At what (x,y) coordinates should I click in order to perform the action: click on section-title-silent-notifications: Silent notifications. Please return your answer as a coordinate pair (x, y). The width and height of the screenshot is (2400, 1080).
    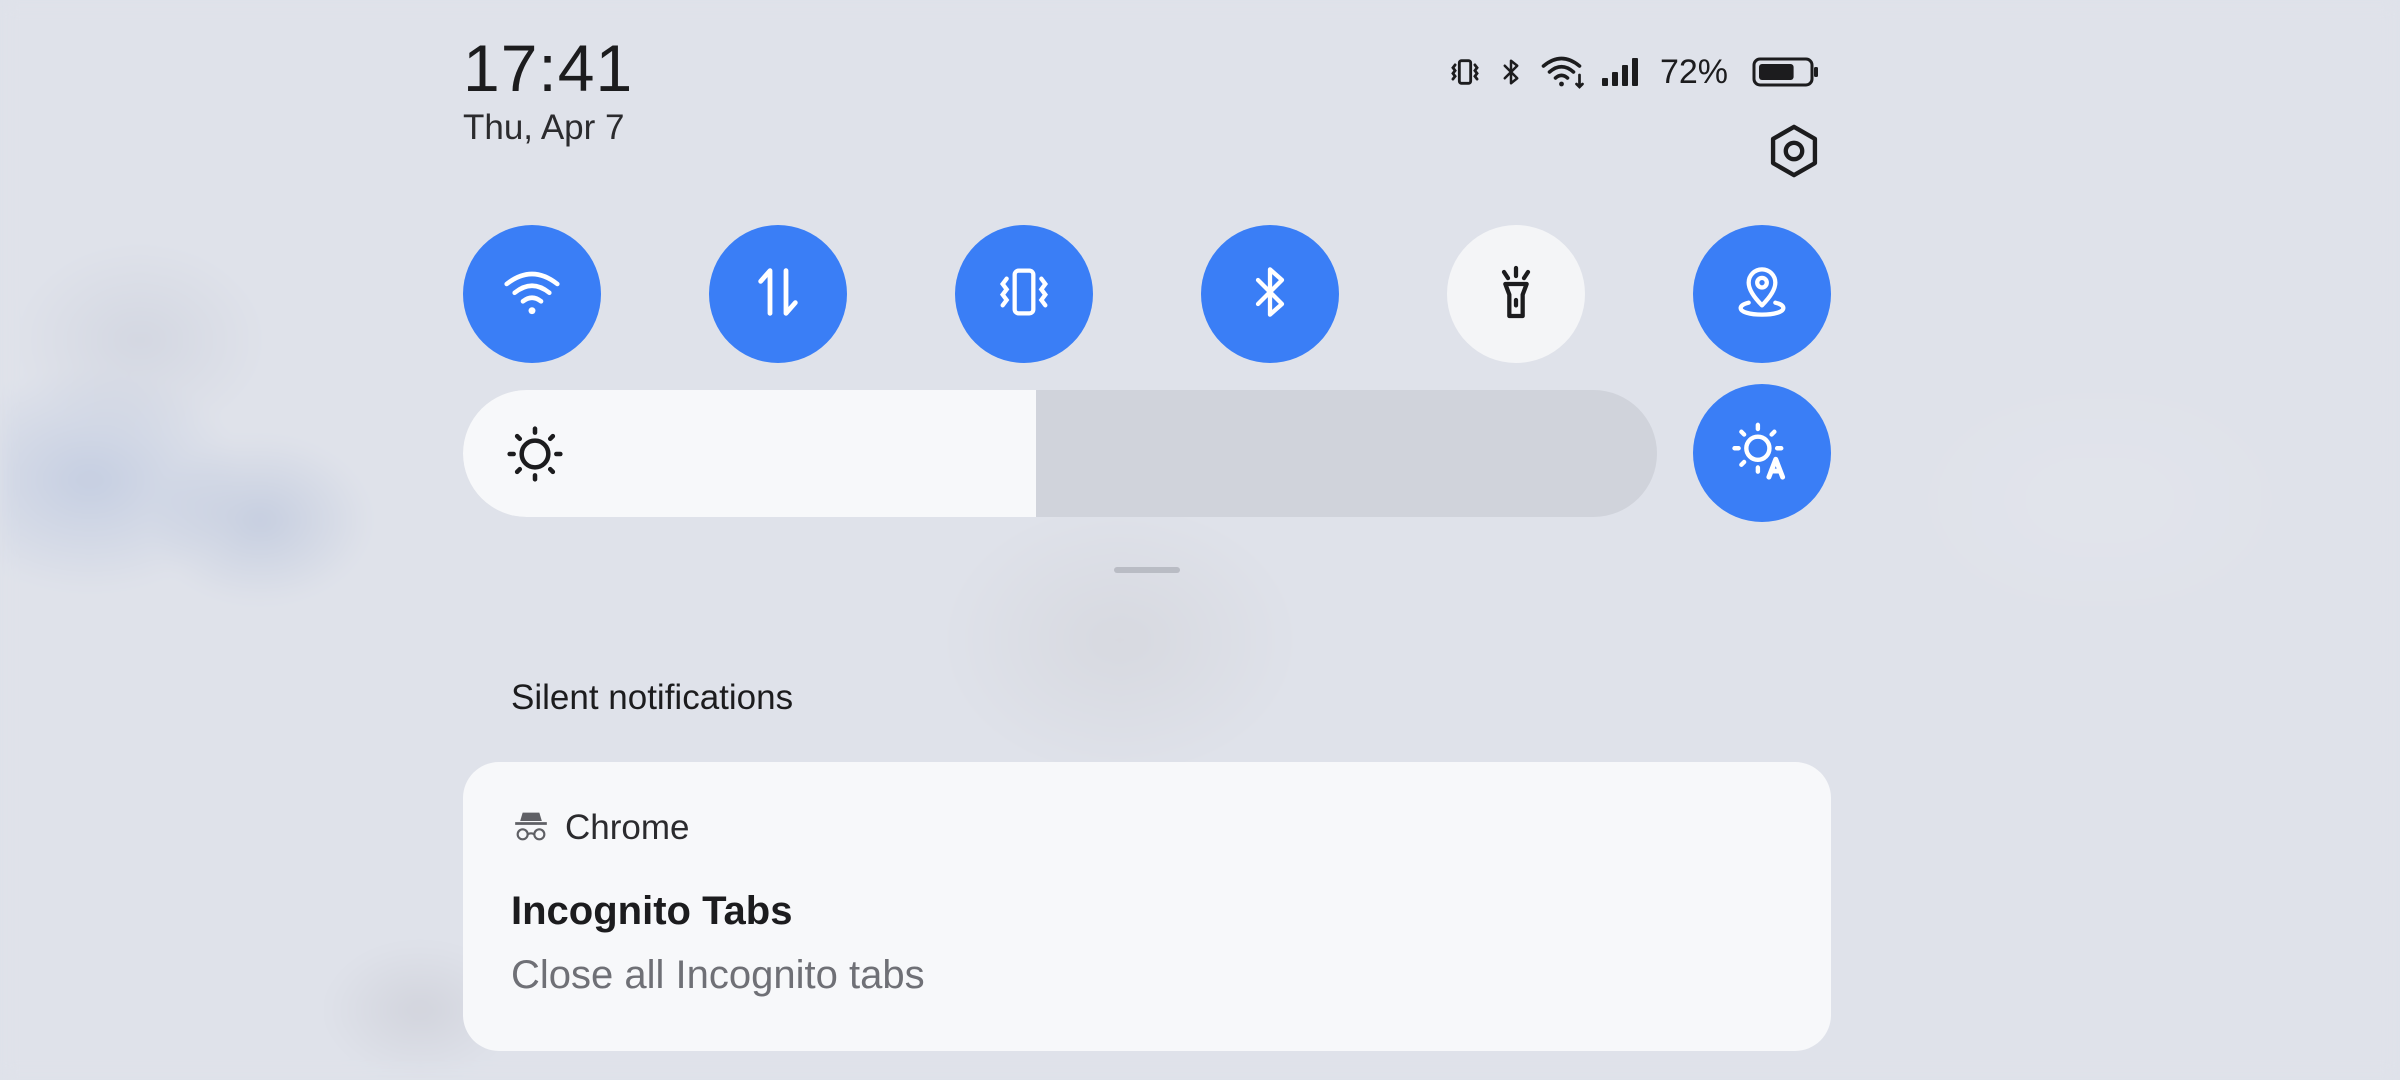
    Looking at the image, I should click on (652, 697).